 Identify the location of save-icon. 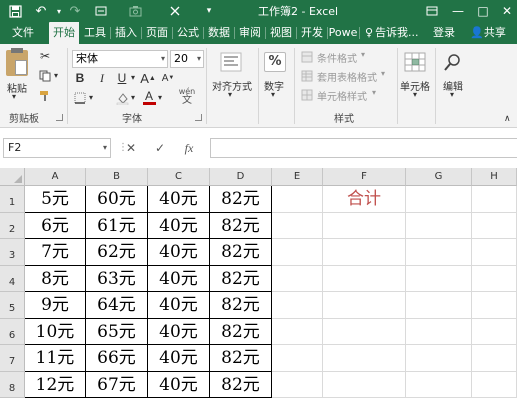
(15, 11).